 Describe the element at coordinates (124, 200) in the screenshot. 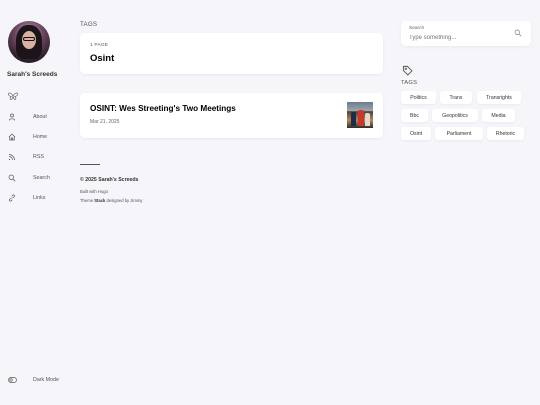

I see `theme-suffix: designed by Jimmy` at that location.